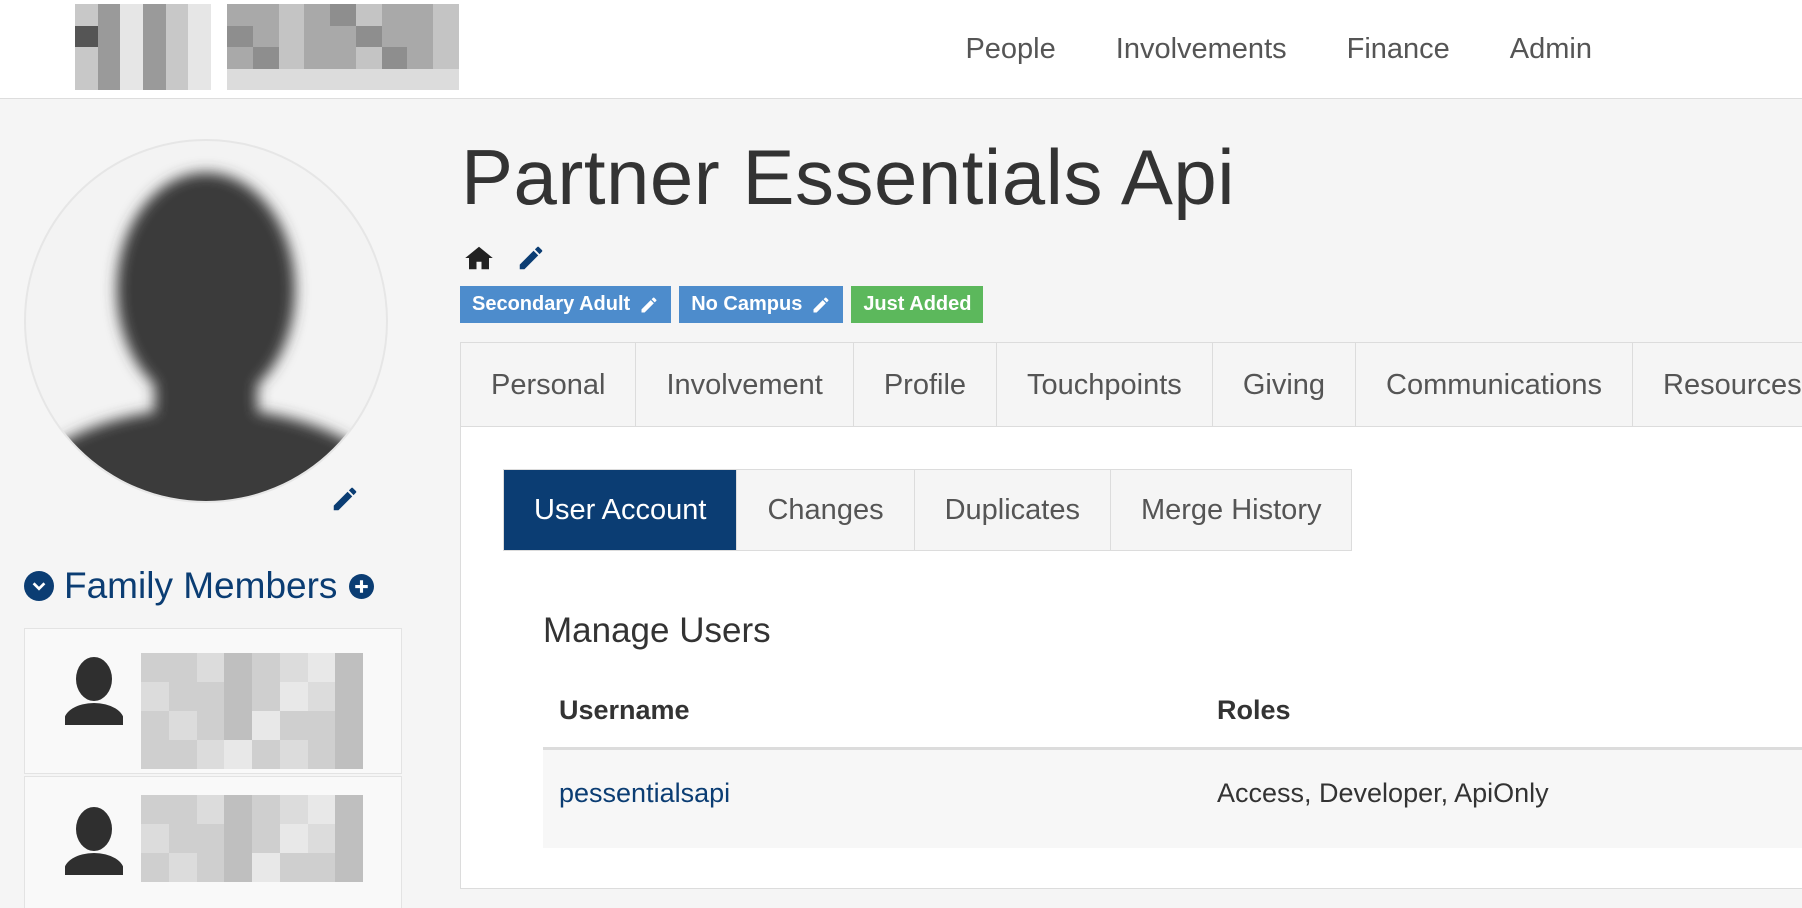 The height and width of the screenshot is (908, 1802). Describe the element at coordinates (362, 586) in the screenshot. I see `add-family-member-plus-icon` at that location.